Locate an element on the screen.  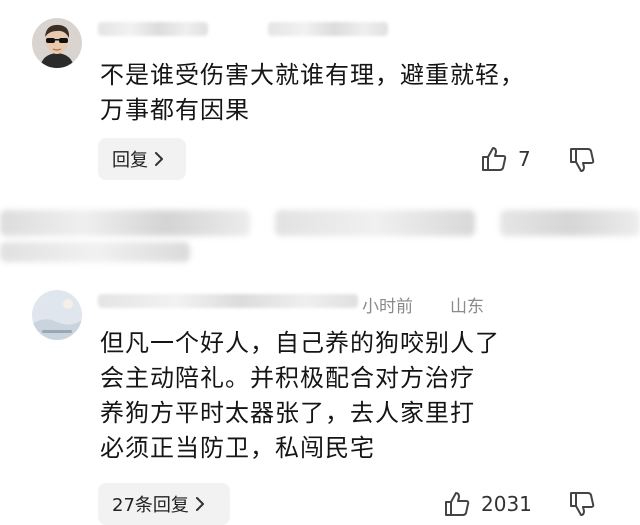
timestamp: 小时前 is located at coordinates (387, 307).